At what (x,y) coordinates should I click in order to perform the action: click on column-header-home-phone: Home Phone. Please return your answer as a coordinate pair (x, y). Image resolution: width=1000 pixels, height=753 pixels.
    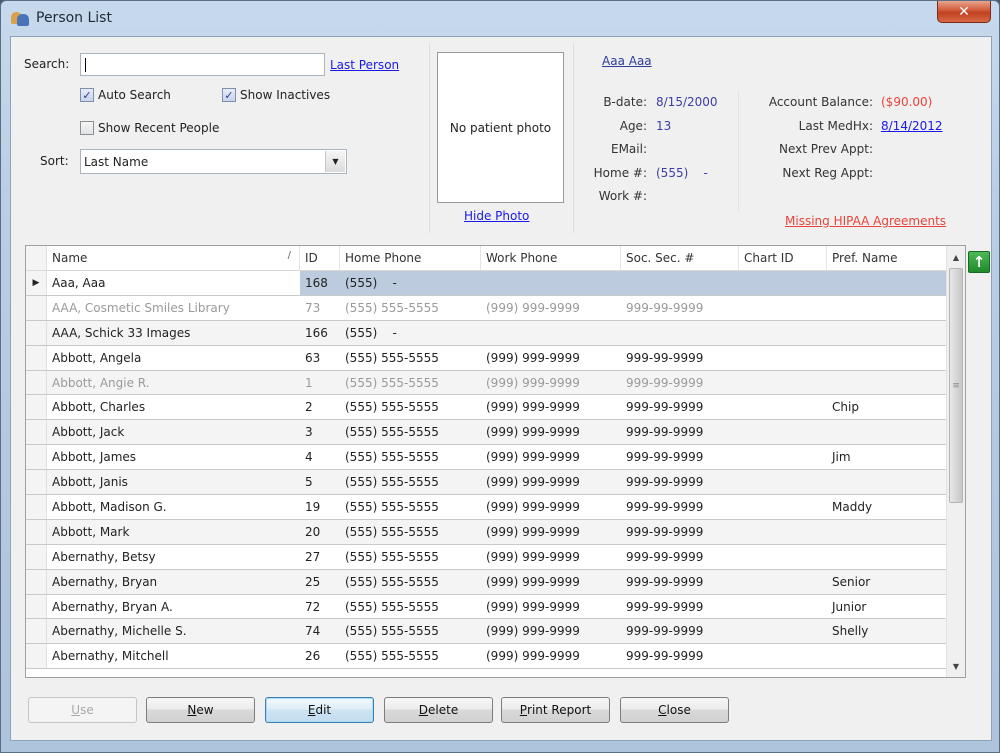
    Looking at the image, I should click on (410, 258).